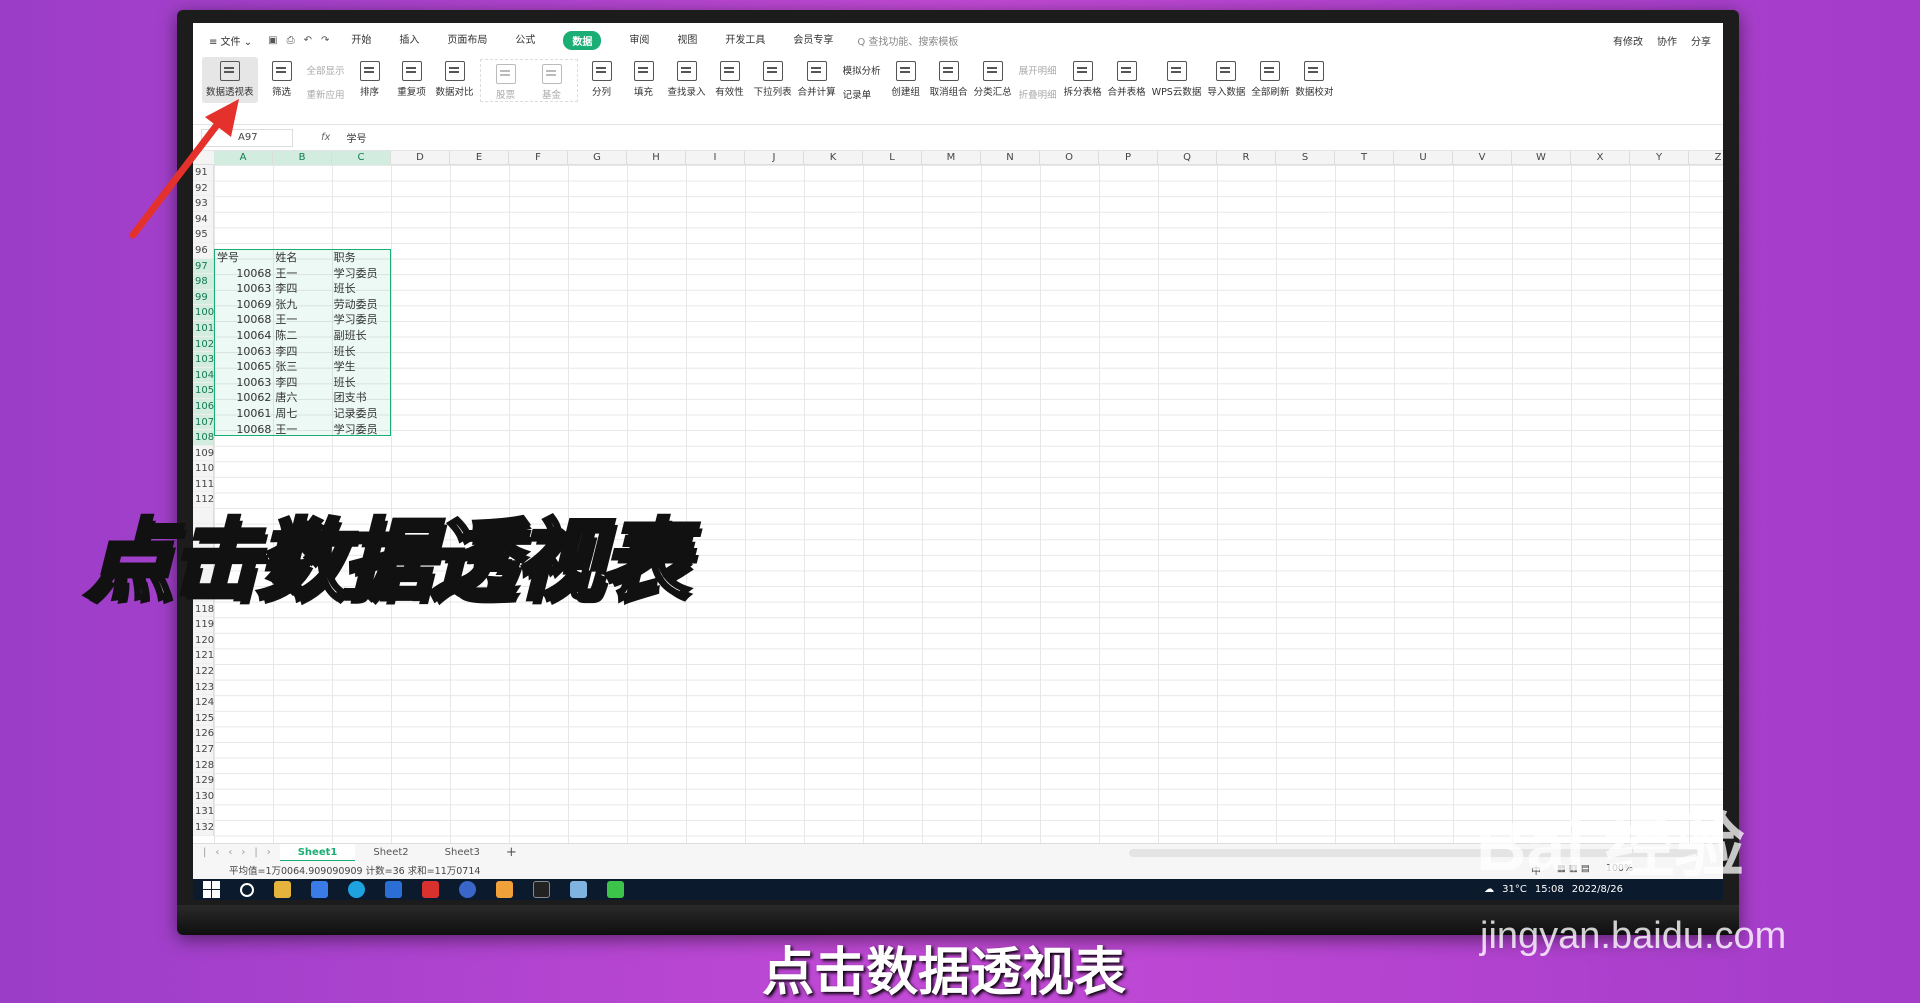 The width and height of the screenshot is (1920, 1003). I want to click on search-box: Q 查找功能、搜索模板, so click(907, 40).